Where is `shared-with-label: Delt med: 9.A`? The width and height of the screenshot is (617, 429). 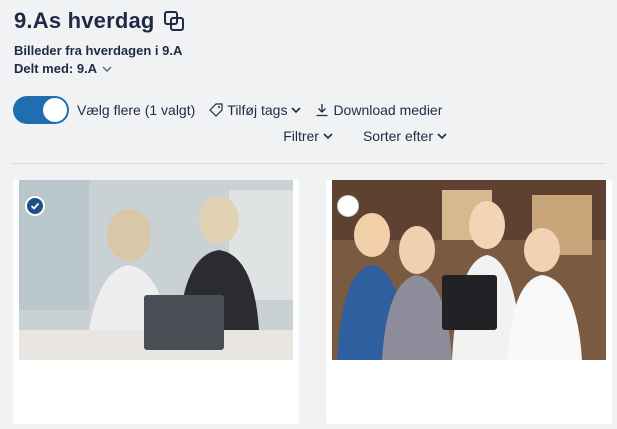 shared-with-label: Delt med: 9.A is located at coordinates (56, 68).